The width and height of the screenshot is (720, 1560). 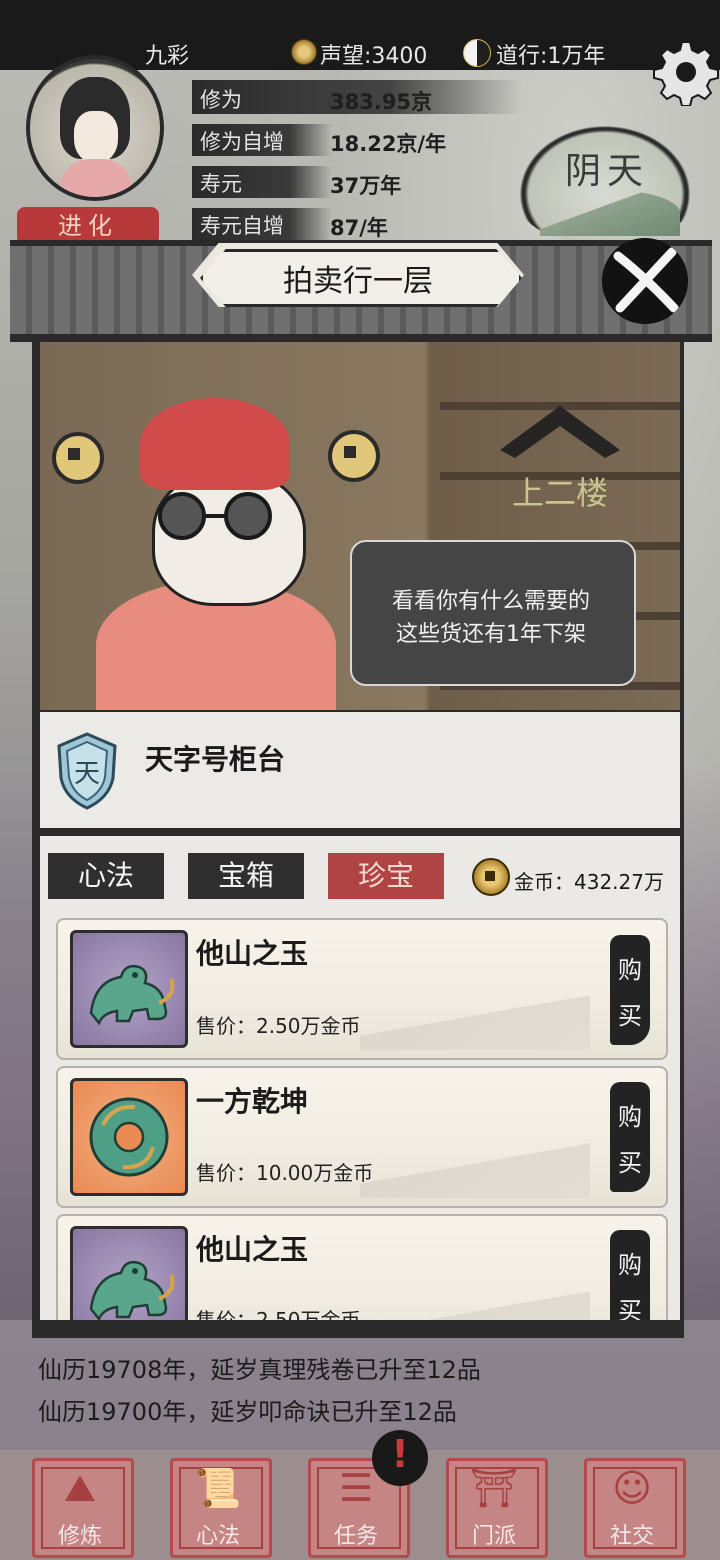 I want to click on speech-line: 这些货还有1年下架, so click(x=491, y=634).